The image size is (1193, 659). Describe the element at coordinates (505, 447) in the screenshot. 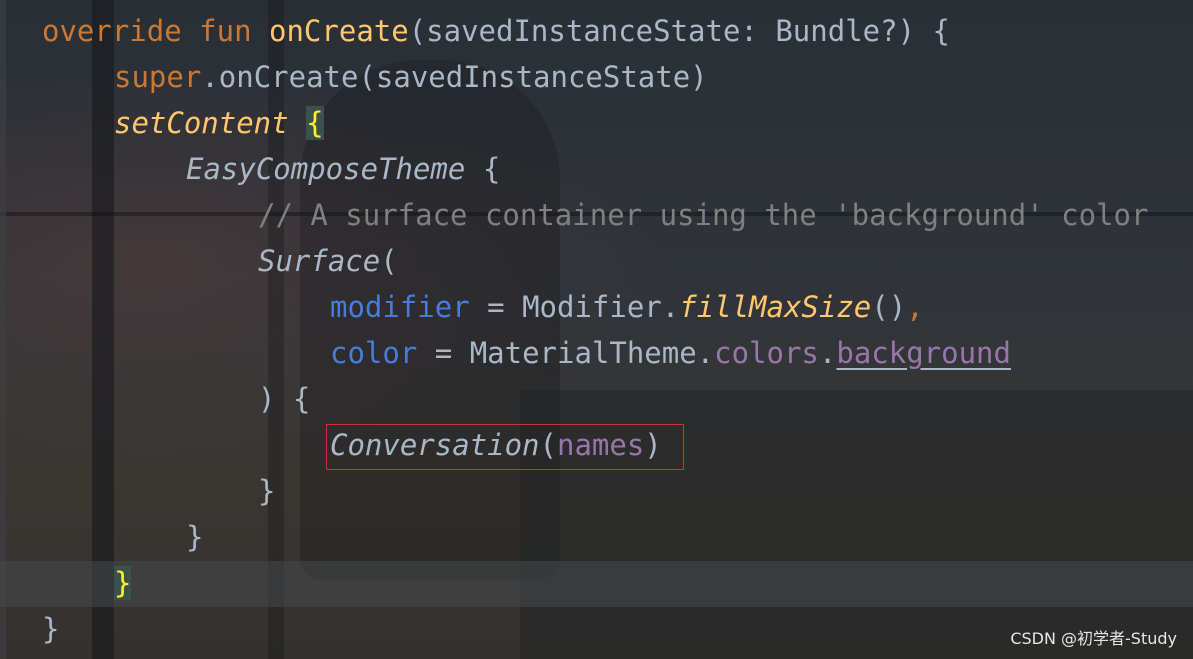

I see `annotation-highlight-box` at that location.